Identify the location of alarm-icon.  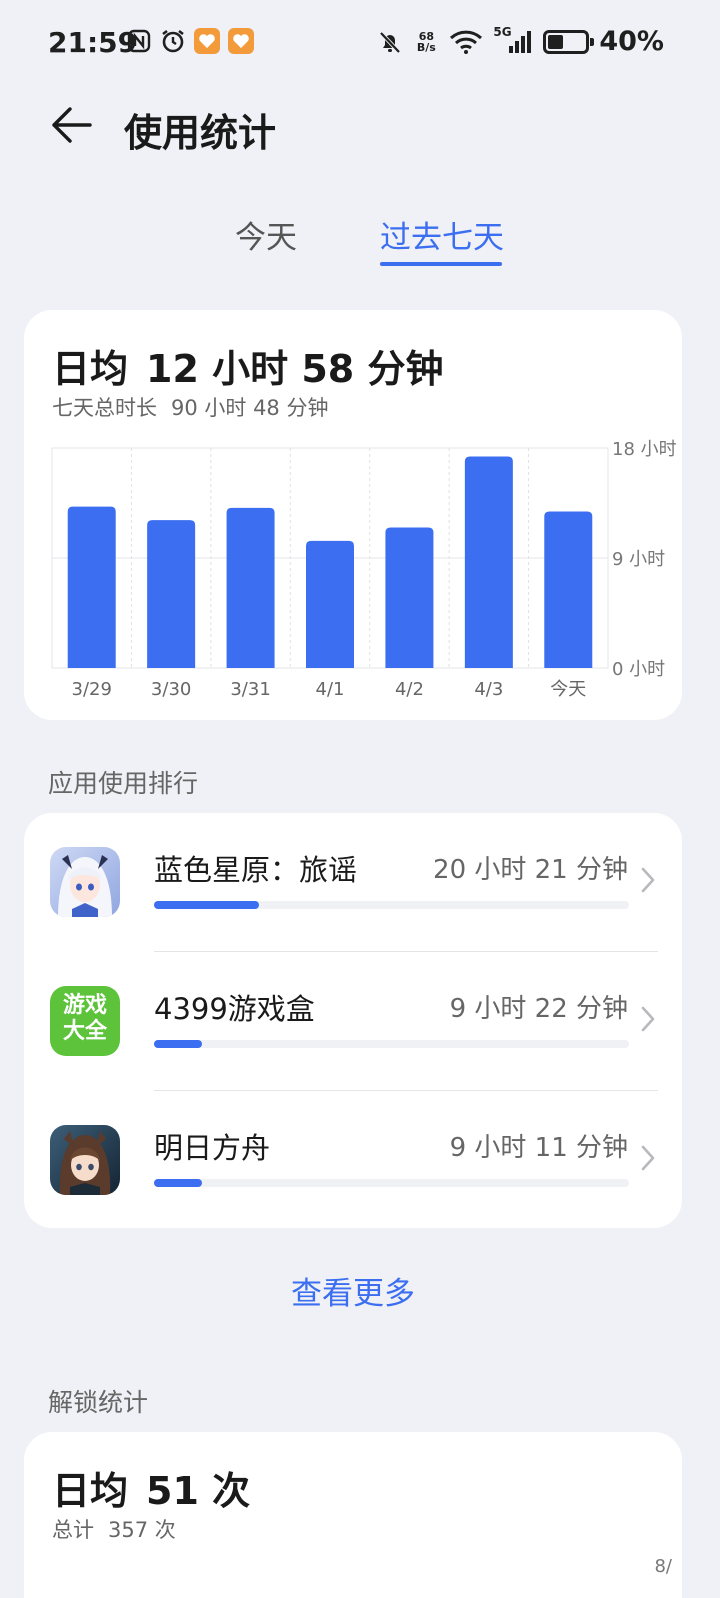
(173, 41).